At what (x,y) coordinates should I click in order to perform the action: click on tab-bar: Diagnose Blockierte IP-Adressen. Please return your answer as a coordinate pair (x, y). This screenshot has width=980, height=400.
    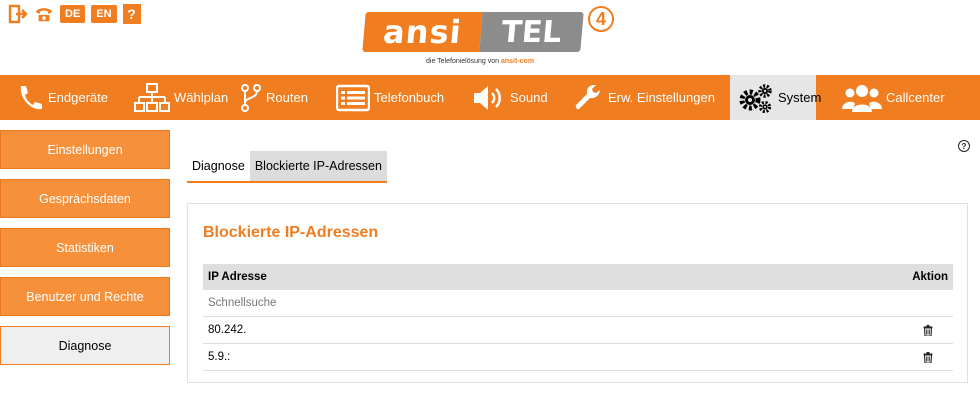
    Looking at the image, I should click on (287, 167).